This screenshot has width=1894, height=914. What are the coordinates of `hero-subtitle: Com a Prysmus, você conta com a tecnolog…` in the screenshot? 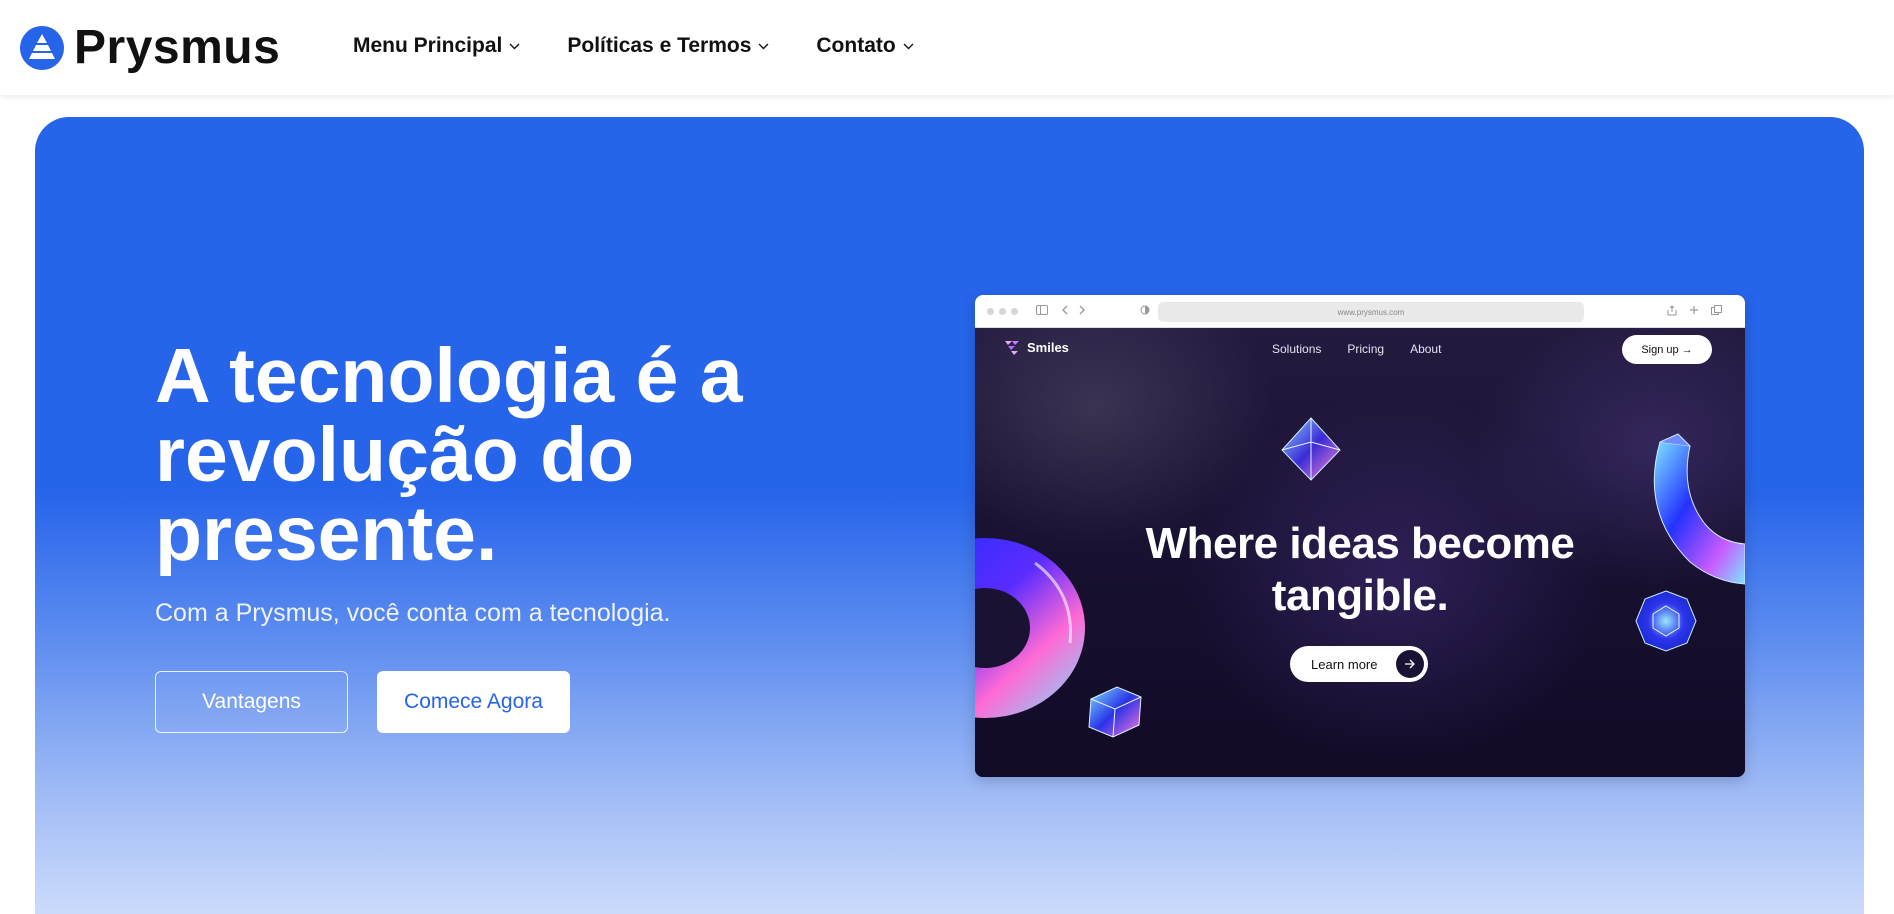 It's located at (413, 613).